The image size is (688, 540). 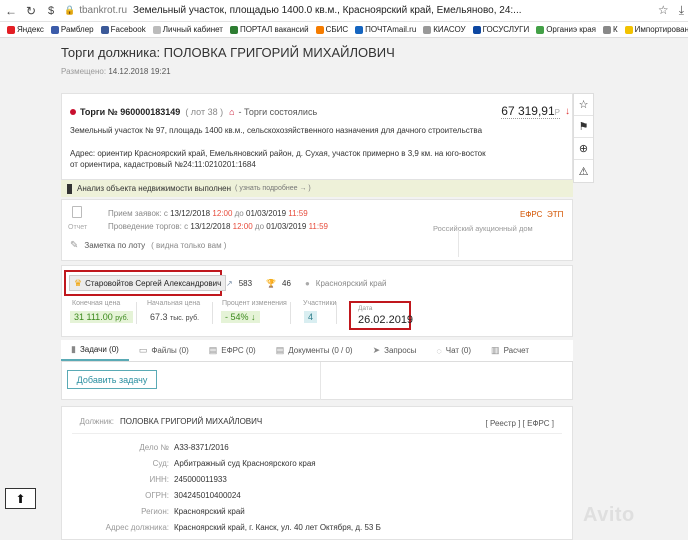 I want to click on download-icon: ⤓, so click(x=681, y=10).